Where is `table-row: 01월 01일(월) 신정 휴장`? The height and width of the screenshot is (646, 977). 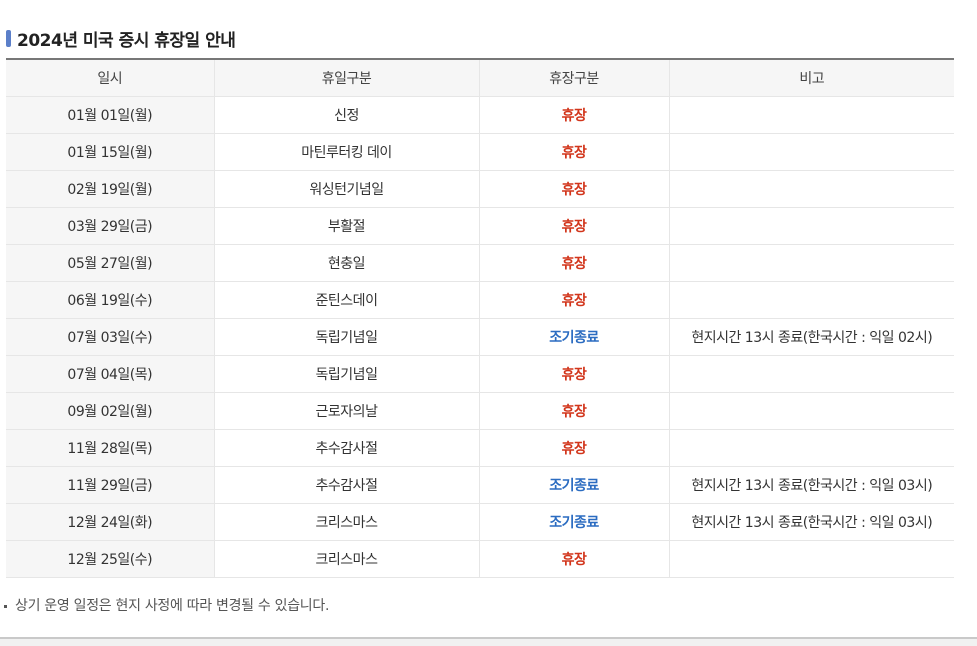 table-row: 01월 01일(월) 신정 휴장 is located at coordinates (480, 115).